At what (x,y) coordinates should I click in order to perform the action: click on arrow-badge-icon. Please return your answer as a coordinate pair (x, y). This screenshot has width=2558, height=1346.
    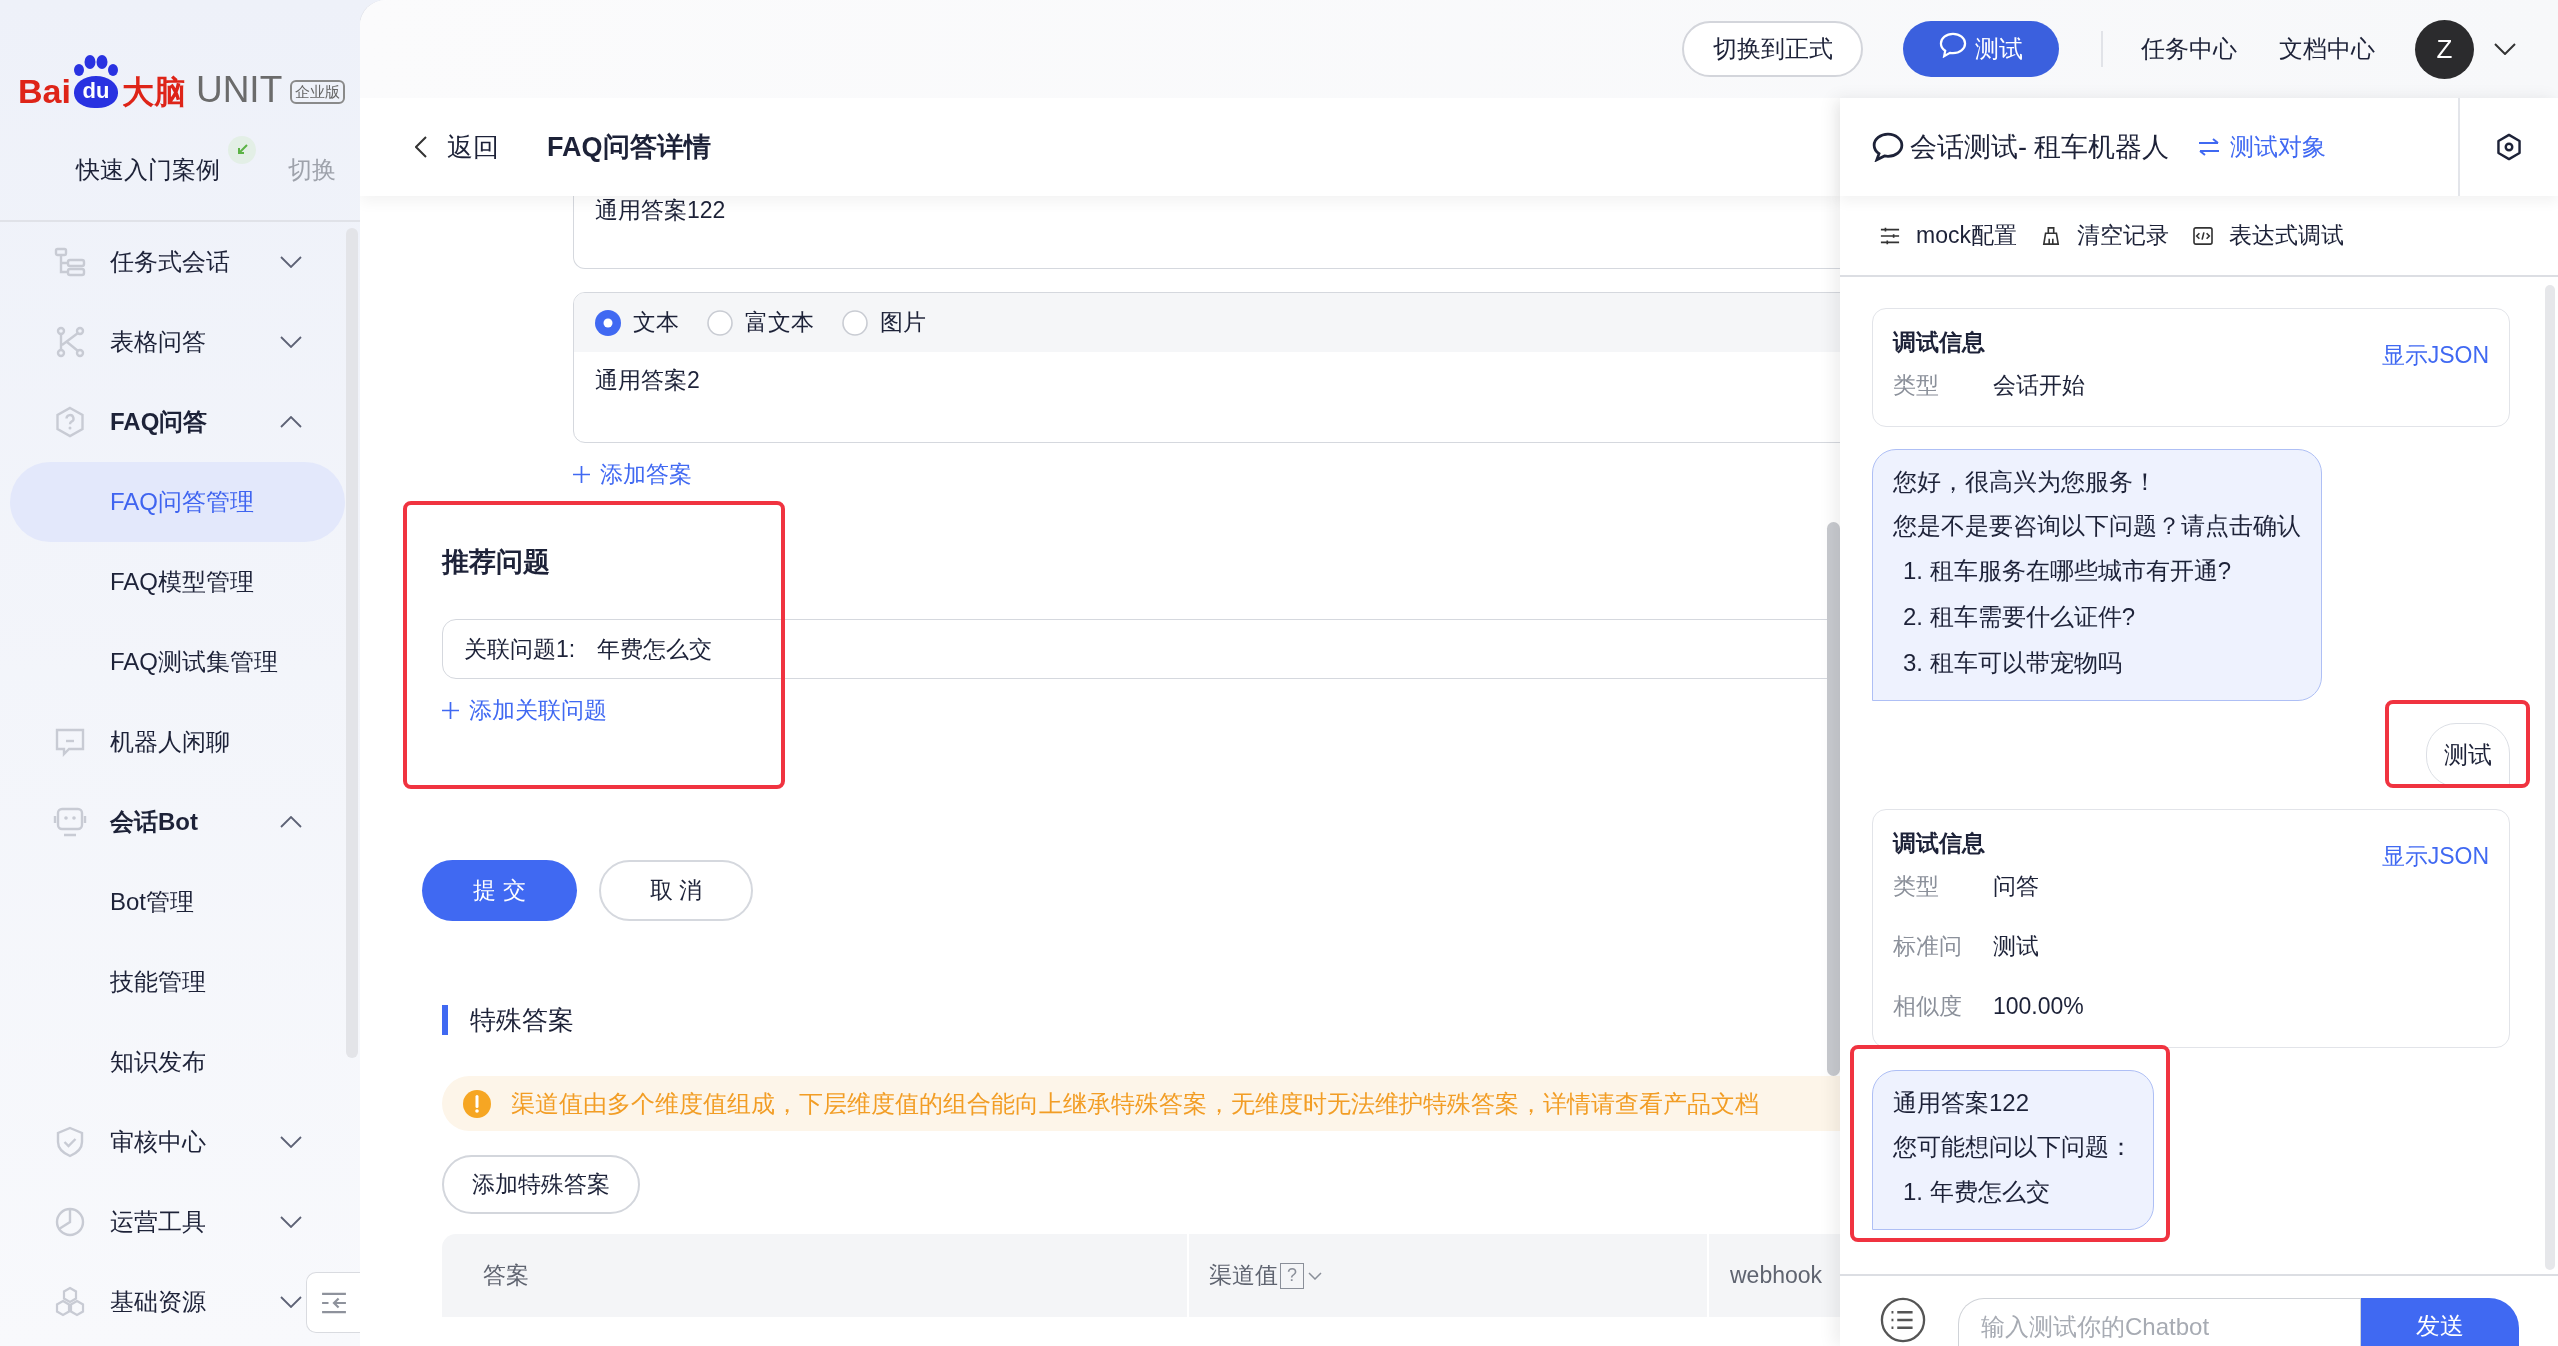
    Looking at the image, I should click on (242, 150).